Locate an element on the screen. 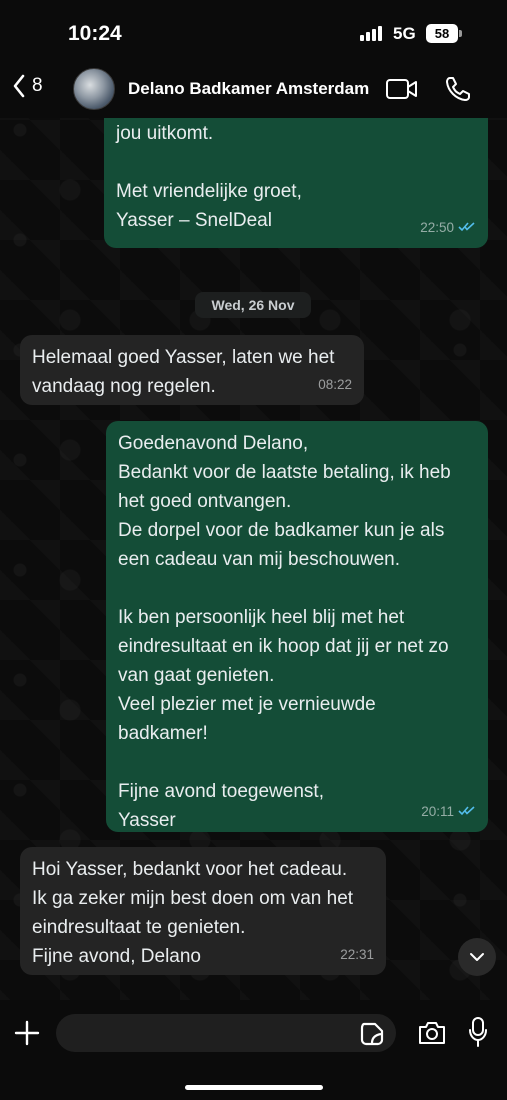  back-chevron-icon is located at coordinates (19, 86).